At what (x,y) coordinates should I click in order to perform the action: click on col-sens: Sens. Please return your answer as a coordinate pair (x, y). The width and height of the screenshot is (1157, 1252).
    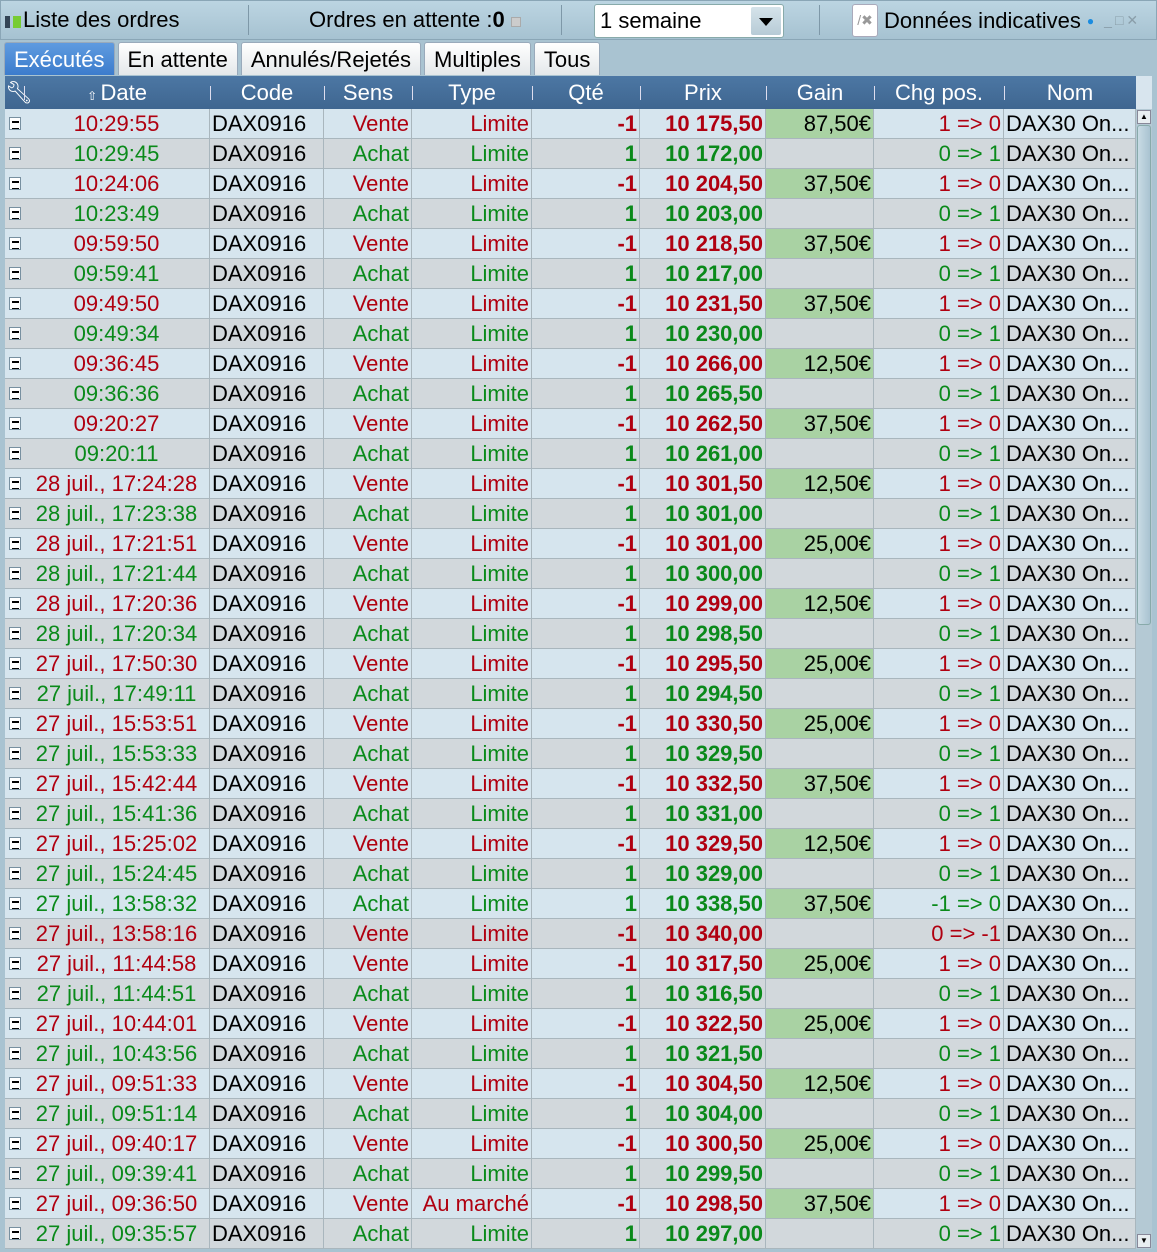
    Looking at the image, I should click on (368, 92).